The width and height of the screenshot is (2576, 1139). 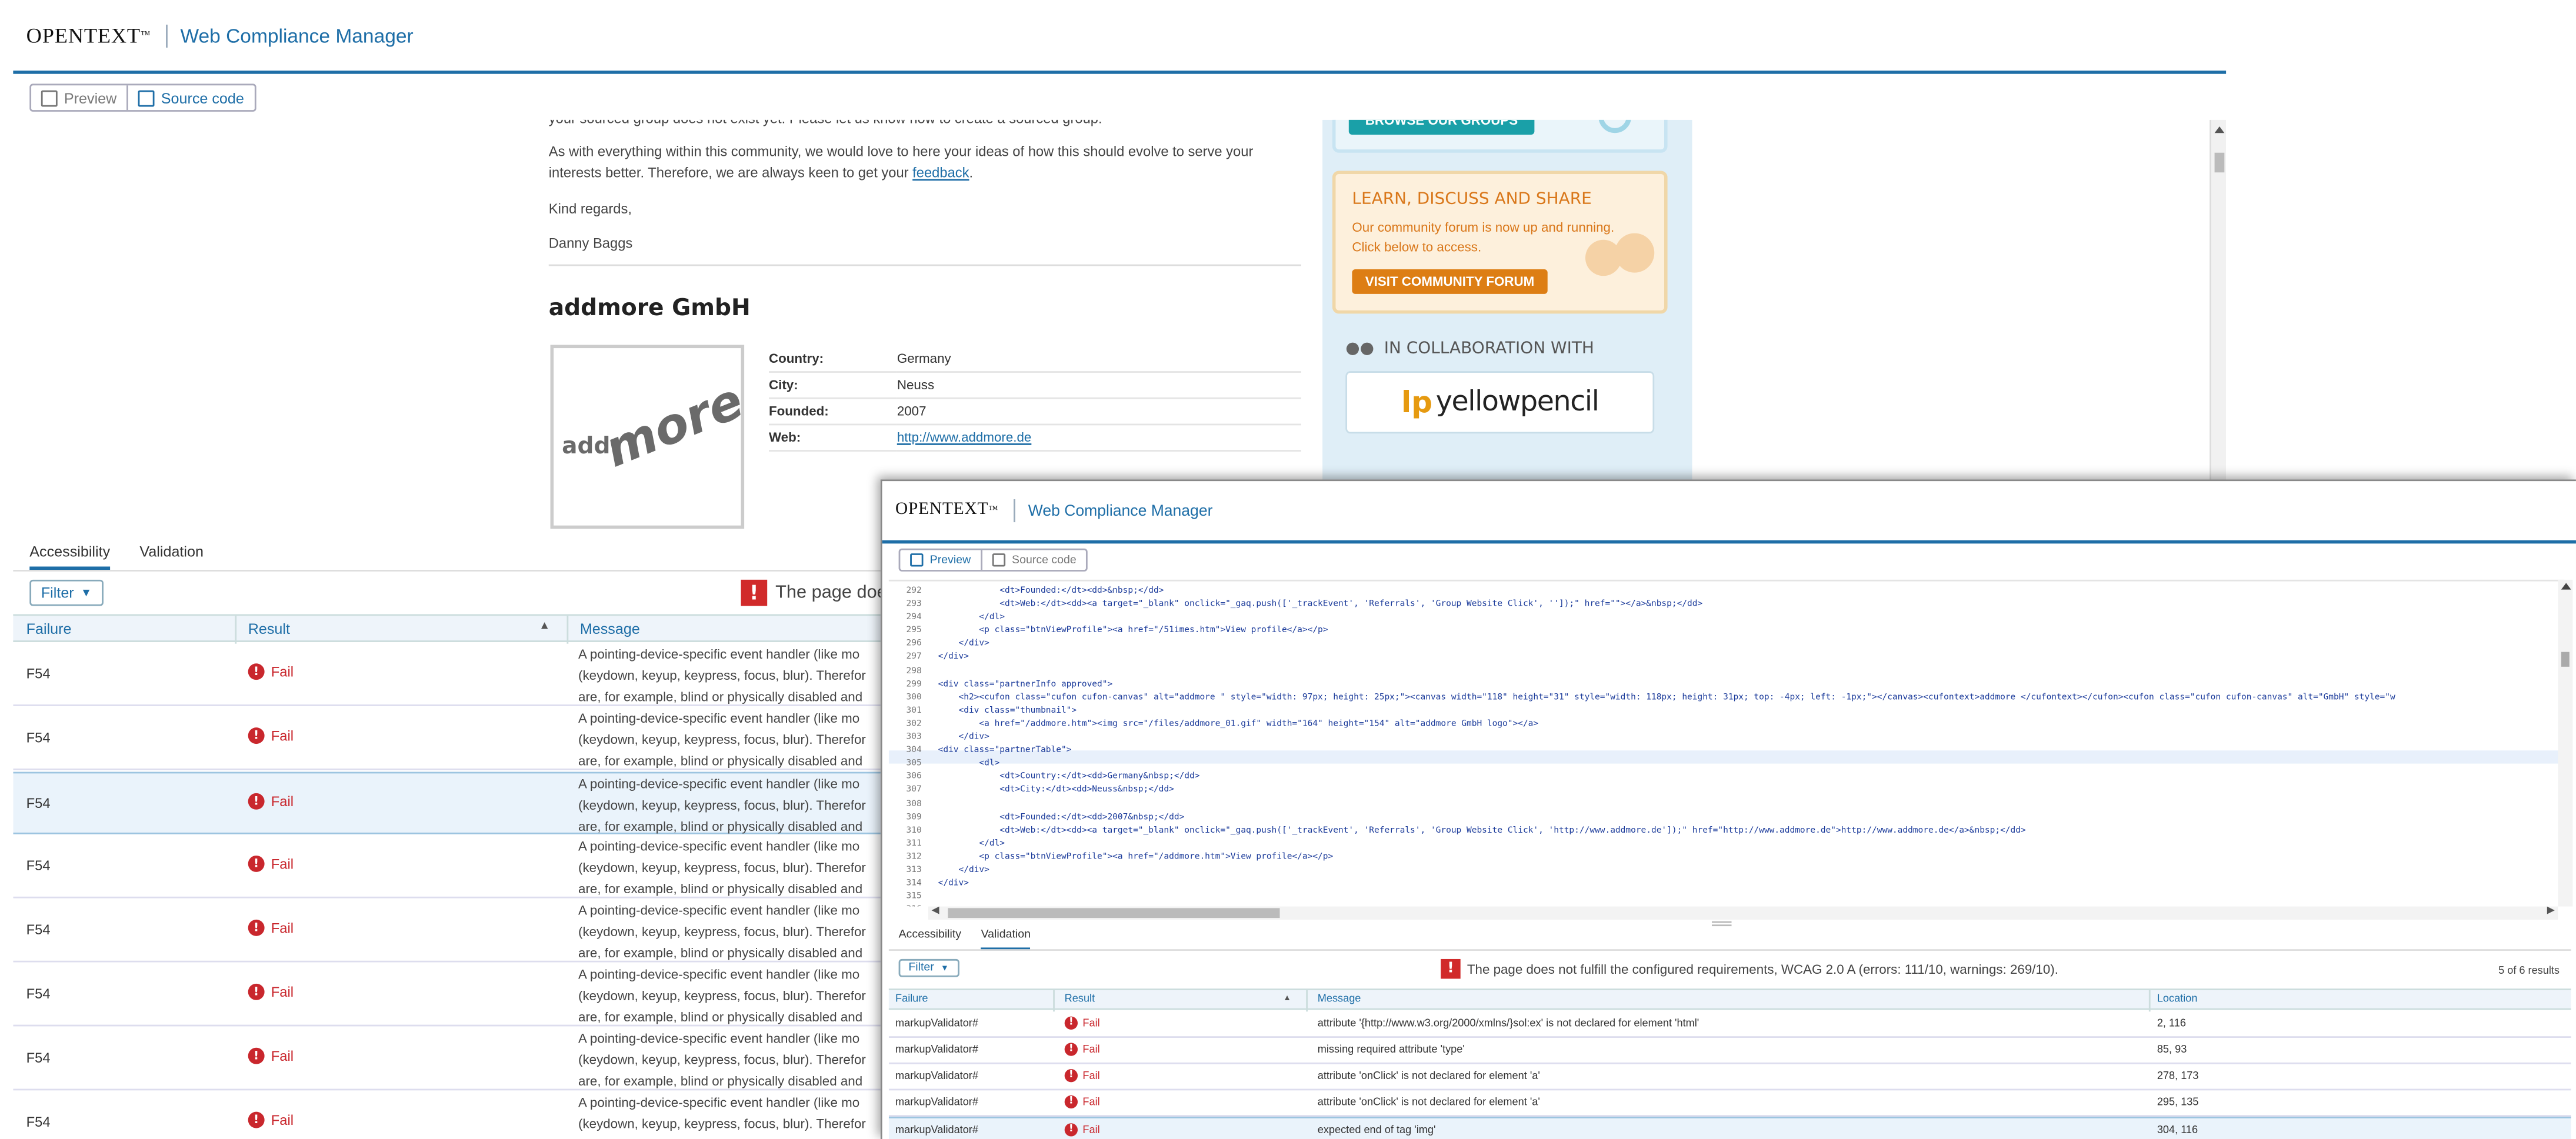 I want to click on regards-text: Kind regards,, so click(x=590, y=208).